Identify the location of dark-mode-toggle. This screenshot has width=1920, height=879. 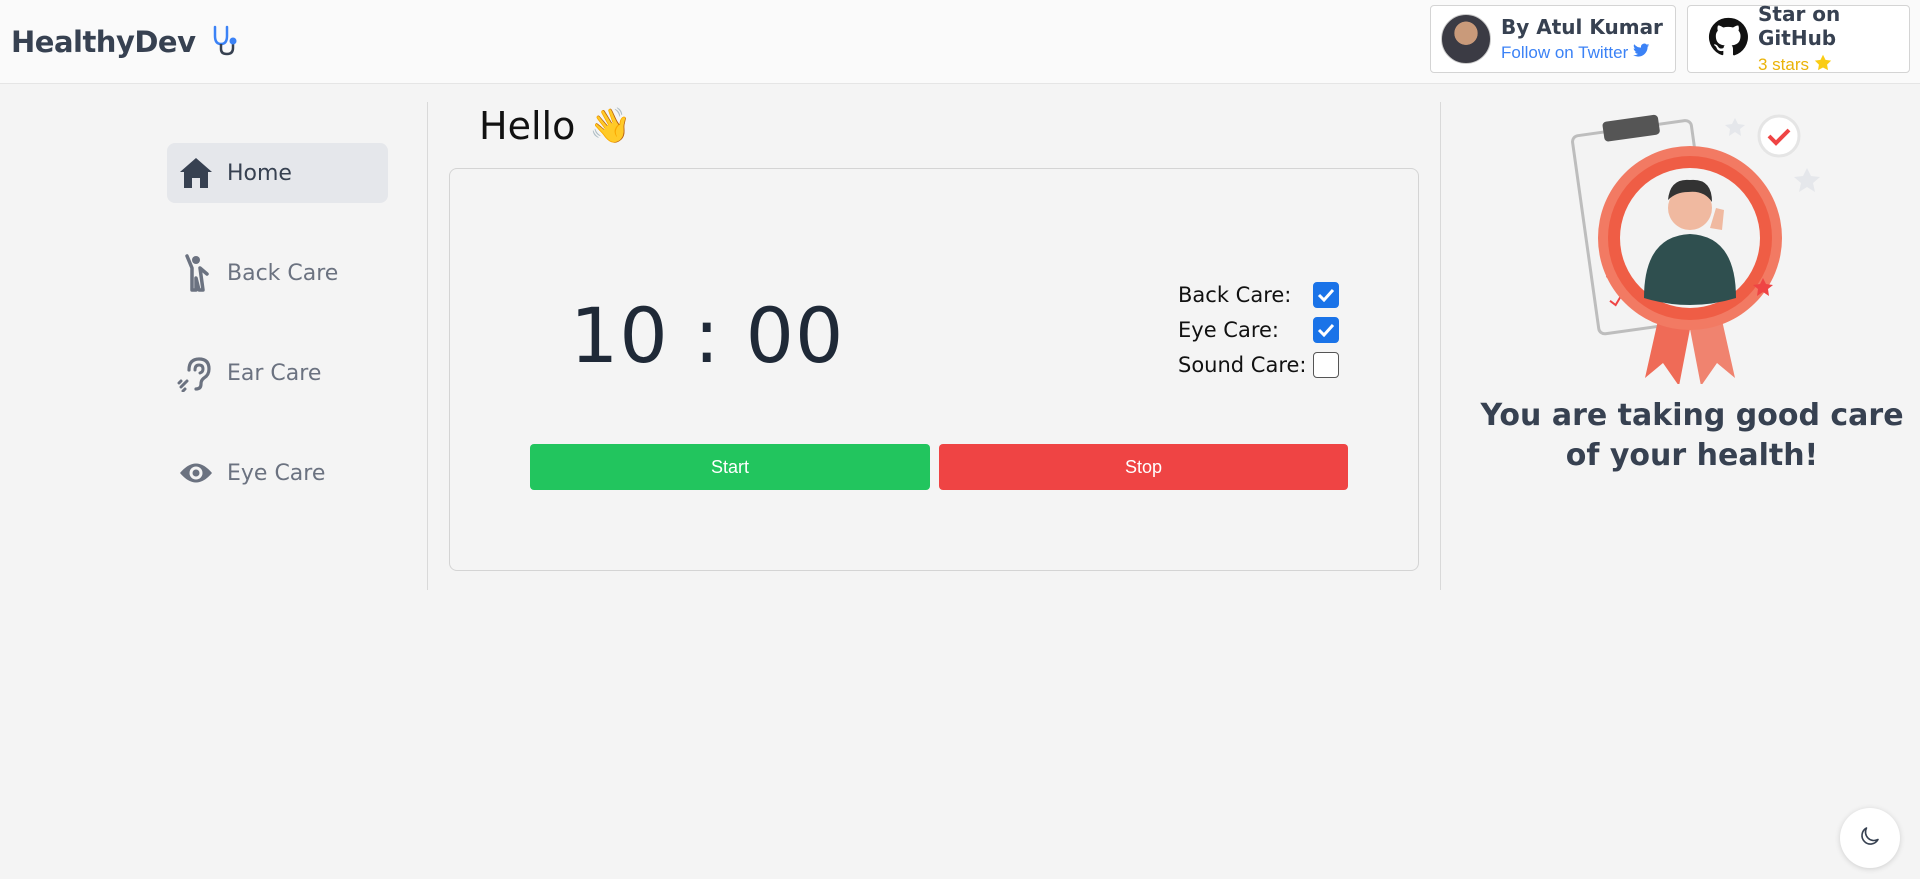
(1870, 838).